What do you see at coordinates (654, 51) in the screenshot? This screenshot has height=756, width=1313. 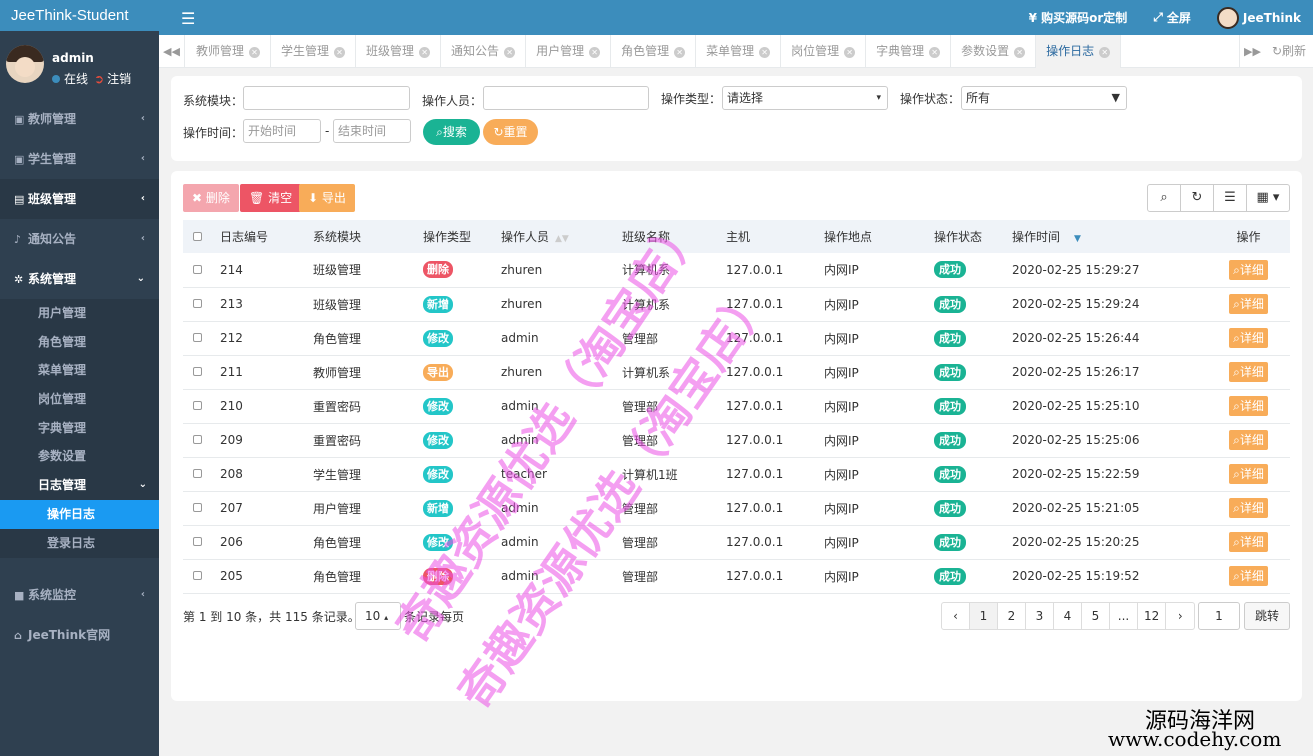 I see `tab-roles: 角色管理 ✕` at bounding box center [654, 51].